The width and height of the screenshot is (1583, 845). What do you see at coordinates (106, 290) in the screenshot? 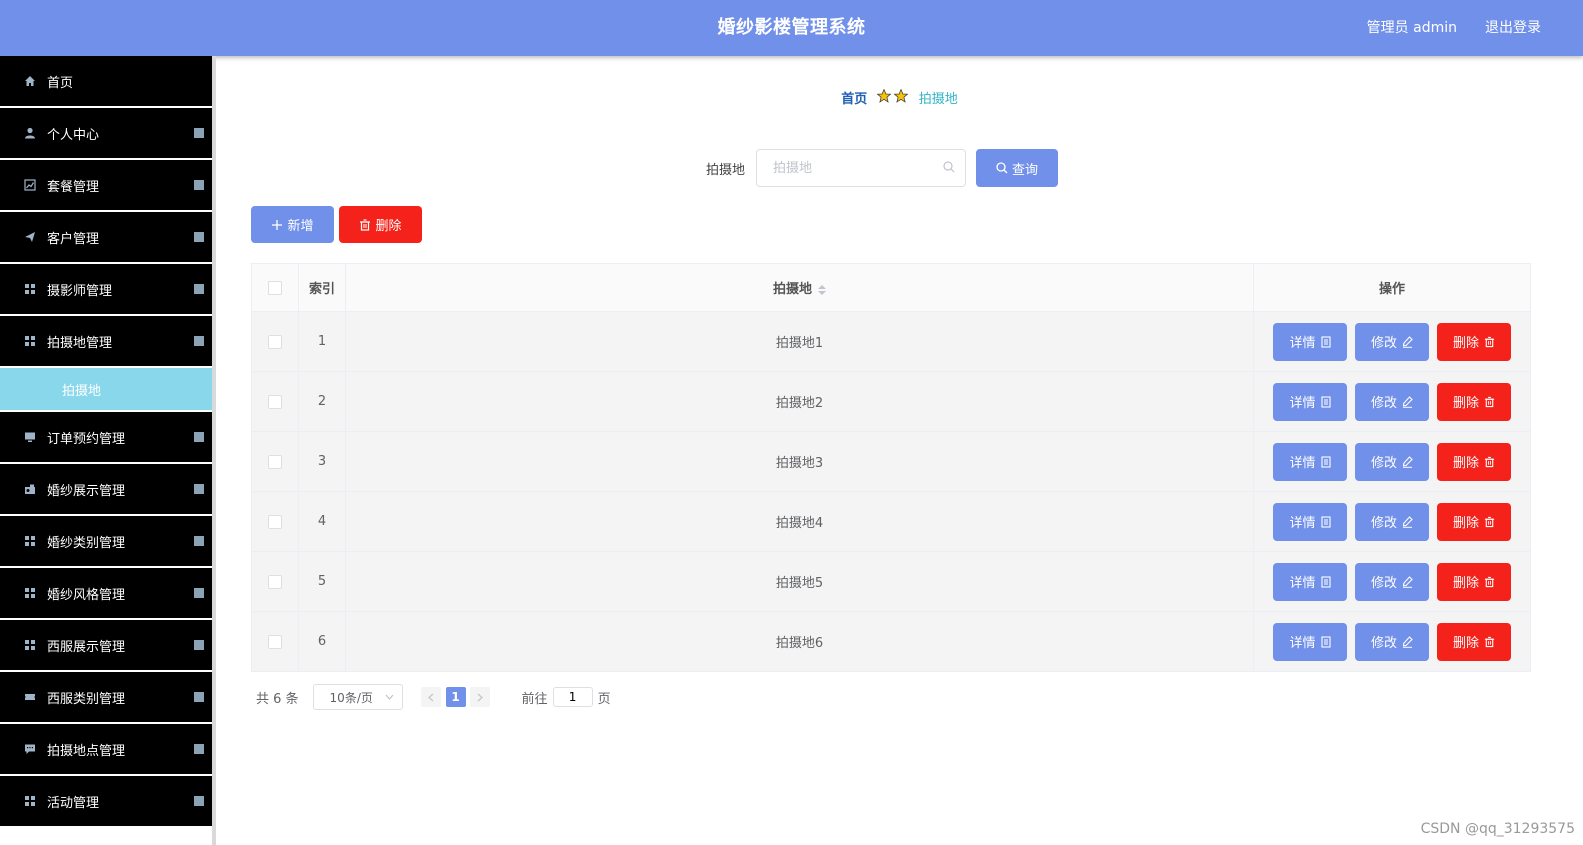
I see `sidebar-item-4: 摄影师管理` at bounding box center [106, 290].